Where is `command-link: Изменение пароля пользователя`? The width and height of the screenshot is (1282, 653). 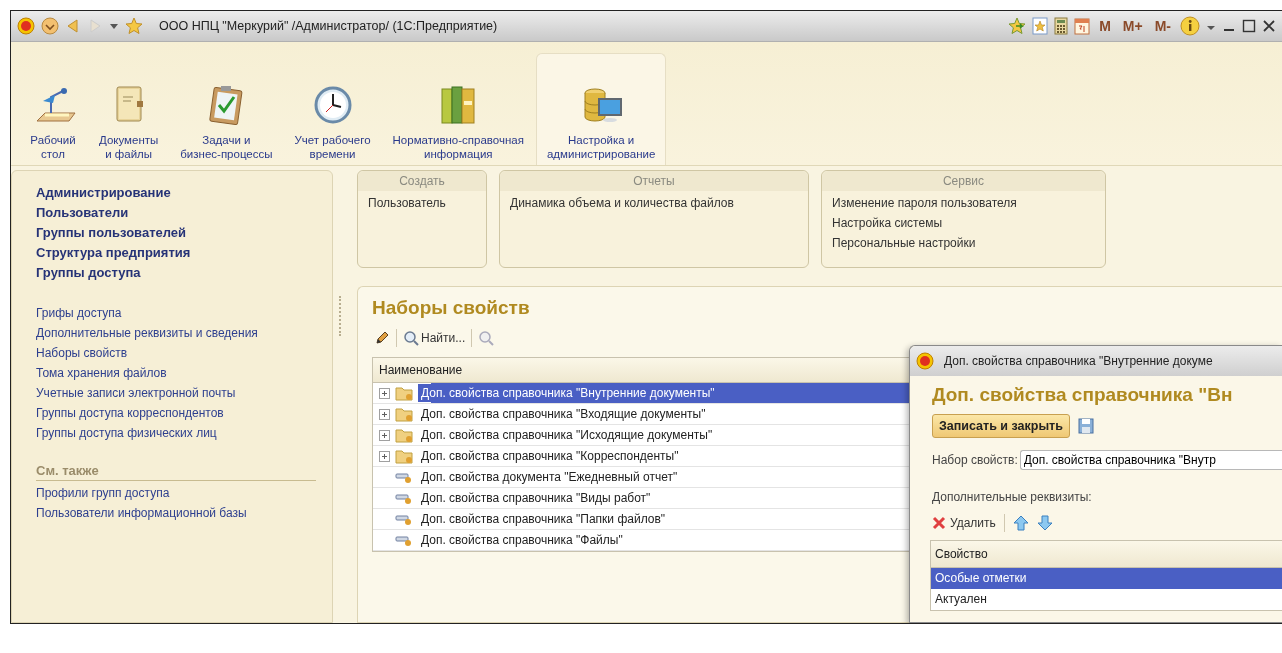
command-link: Изменение пароля пользователя is located at coordinates (924, 203).